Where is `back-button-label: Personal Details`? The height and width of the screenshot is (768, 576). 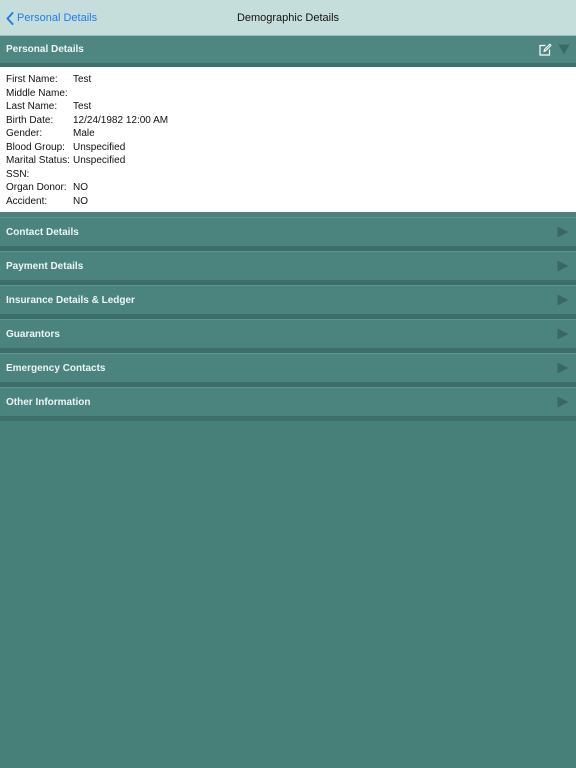
back-button-label: Personal Details is located at coordinates (57, 18).